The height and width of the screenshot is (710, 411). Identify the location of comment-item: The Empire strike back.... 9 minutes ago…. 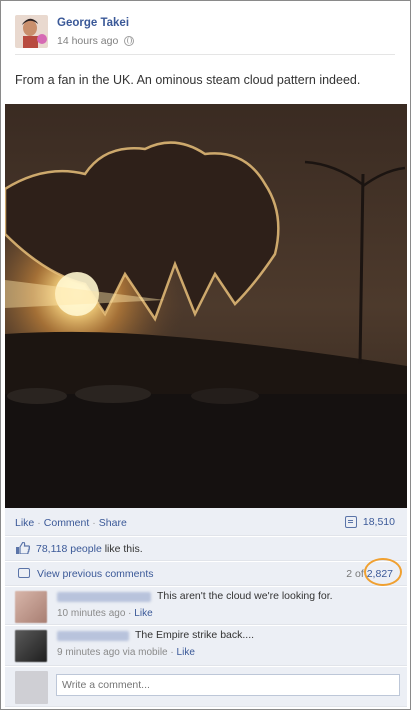
(206, 646).